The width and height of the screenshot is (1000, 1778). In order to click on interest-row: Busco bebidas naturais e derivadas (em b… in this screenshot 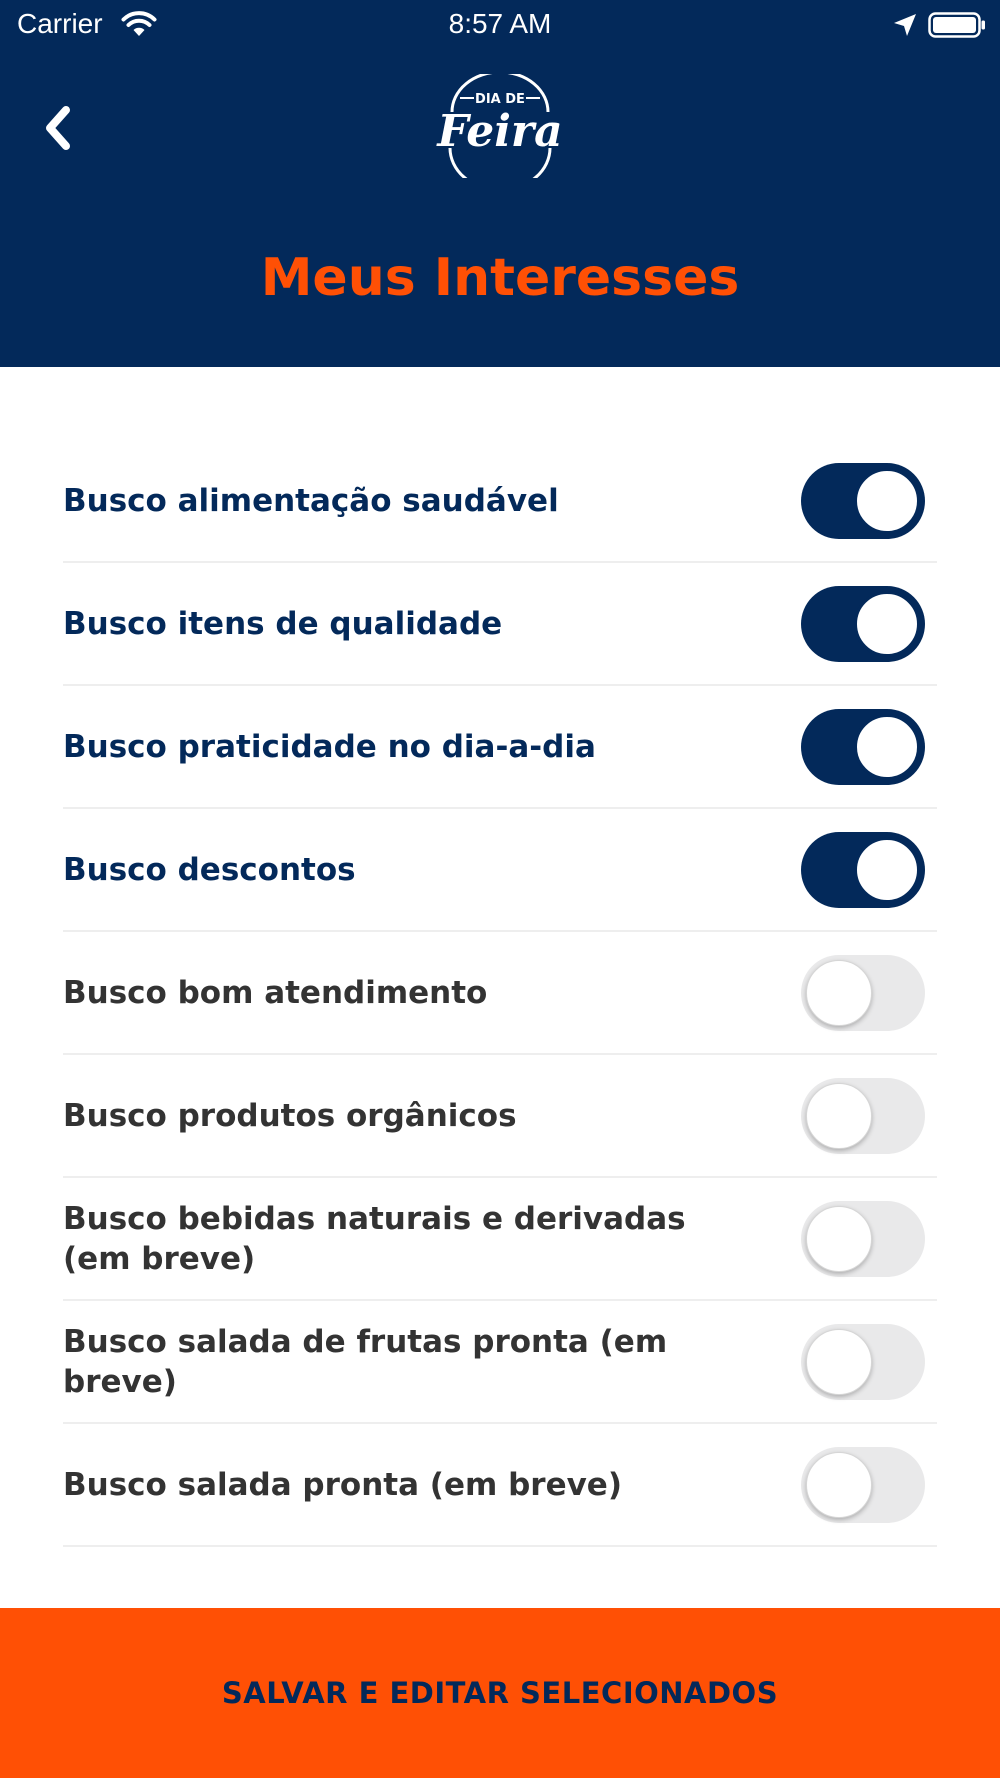, I will do `click(500, 1239)`.